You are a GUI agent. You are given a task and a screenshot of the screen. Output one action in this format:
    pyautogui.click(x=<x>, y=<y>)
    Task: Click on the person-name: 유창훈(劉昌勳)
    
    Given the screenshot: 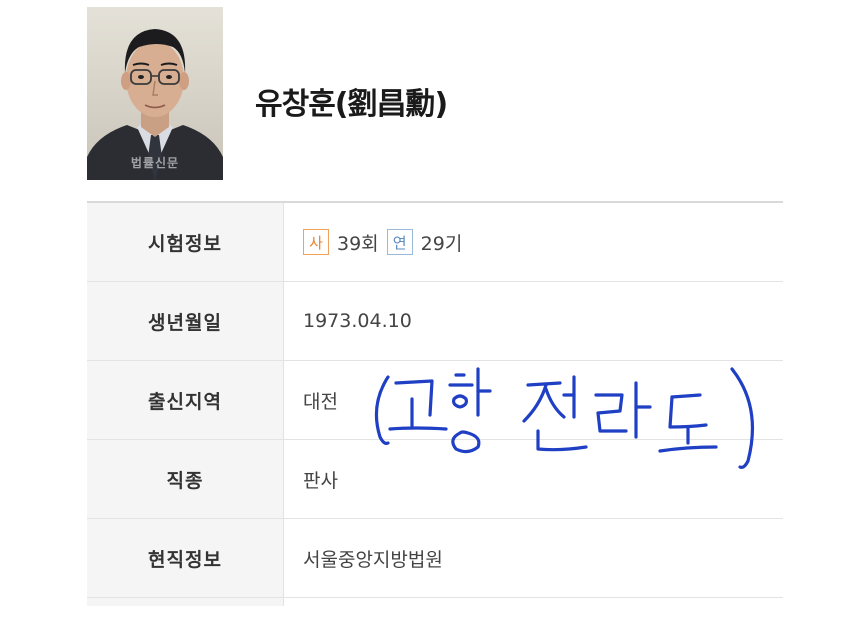 What is the action you would take?
    pyautogui.click(x=351, y=104)
    